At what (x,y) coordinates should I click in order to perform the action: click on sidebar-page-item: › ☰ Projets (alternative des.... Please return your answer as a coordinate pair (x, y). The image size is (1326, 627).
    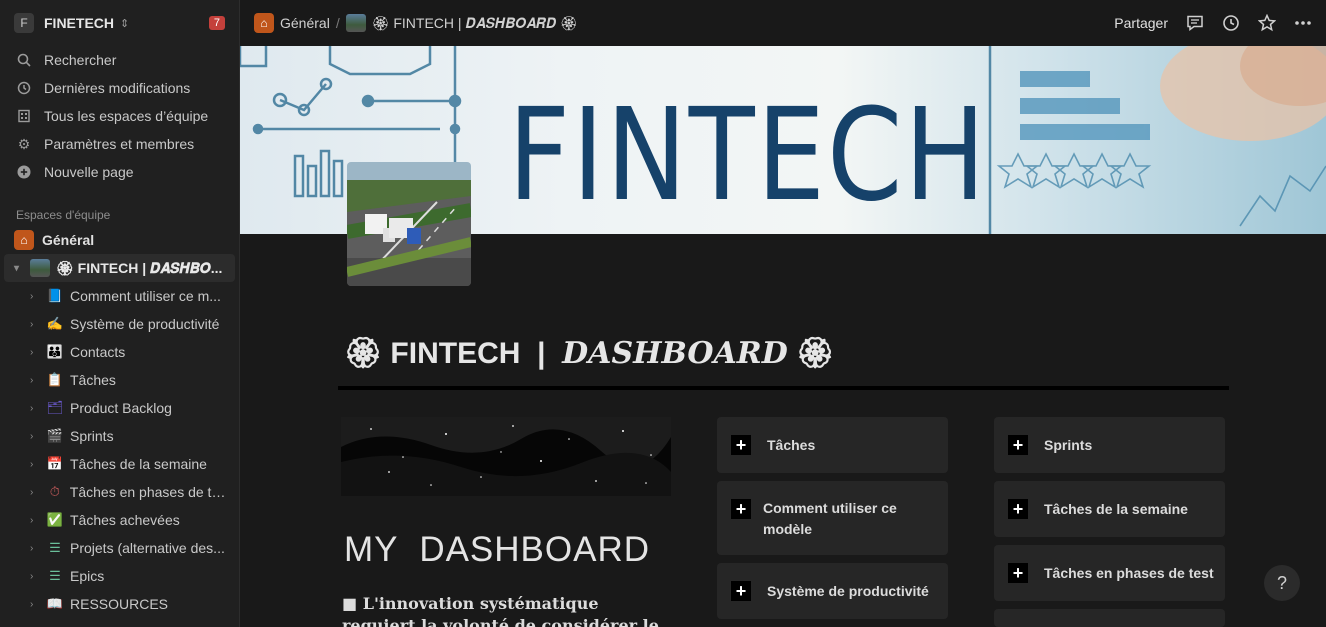
    Looking at the image, I should click on (119, 548).